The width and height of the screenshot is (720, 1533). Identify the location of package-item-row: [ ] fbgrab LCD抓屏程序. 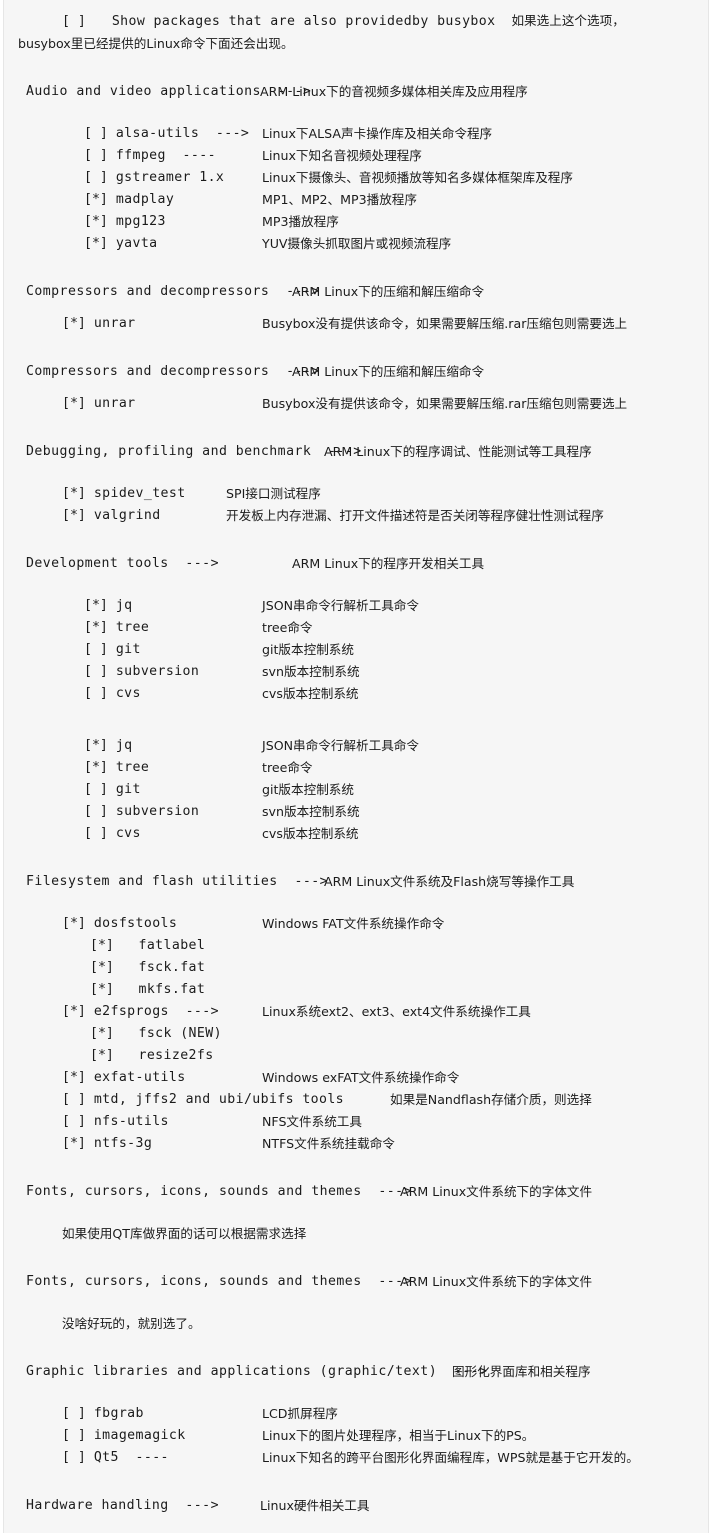
(356, 1414).